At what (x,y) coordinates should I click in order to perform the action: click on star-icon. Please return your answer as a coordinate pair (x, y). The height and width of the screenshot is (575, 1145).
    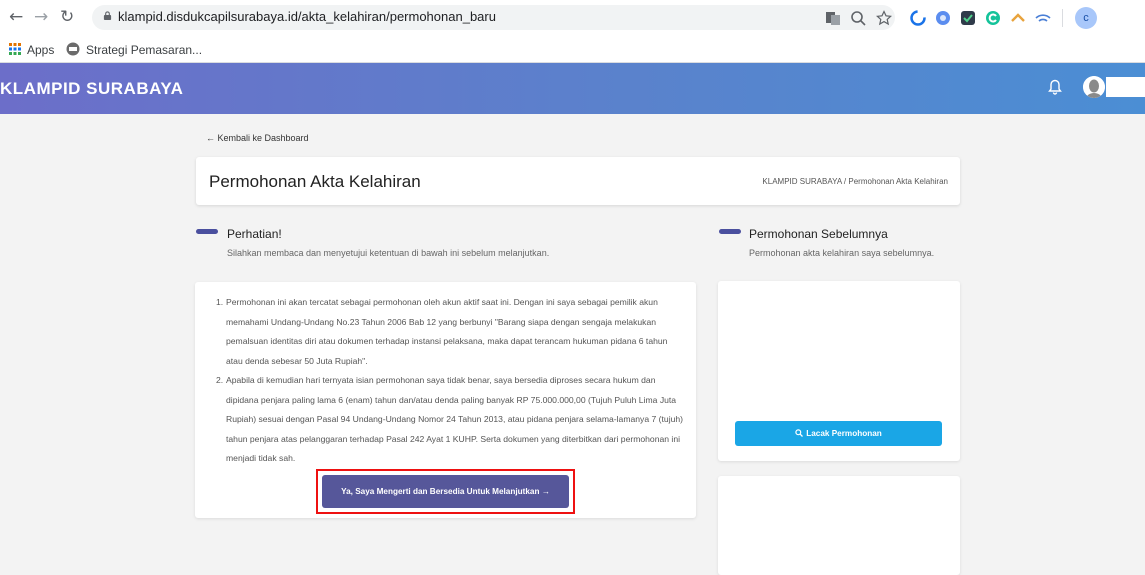
    Looking at the image, I should click on (884, 18).